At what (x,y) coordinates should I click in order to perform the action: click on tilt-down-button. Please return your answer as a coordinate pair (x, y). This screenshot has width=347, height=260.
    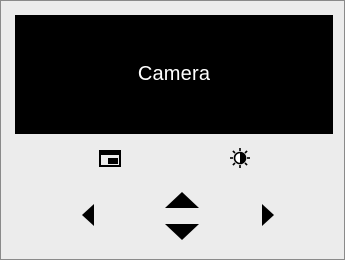
    Looking at the image, I should click on (182, 232).